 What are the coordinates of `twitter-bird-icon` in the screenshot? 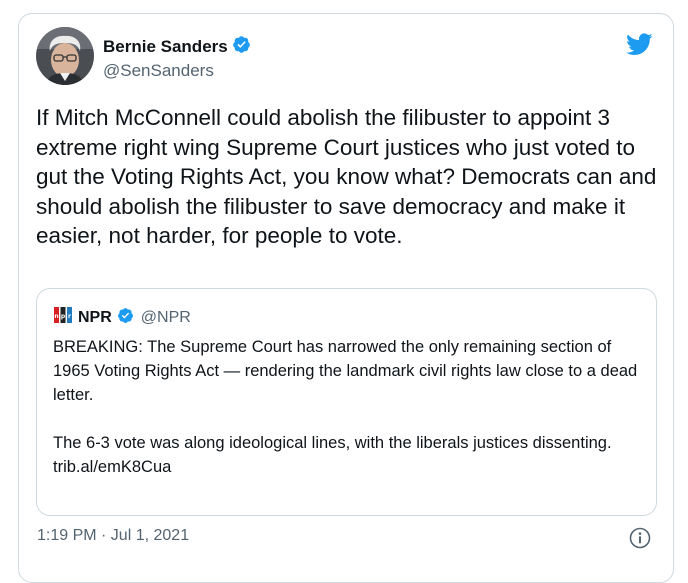 It's located at (639, 47).